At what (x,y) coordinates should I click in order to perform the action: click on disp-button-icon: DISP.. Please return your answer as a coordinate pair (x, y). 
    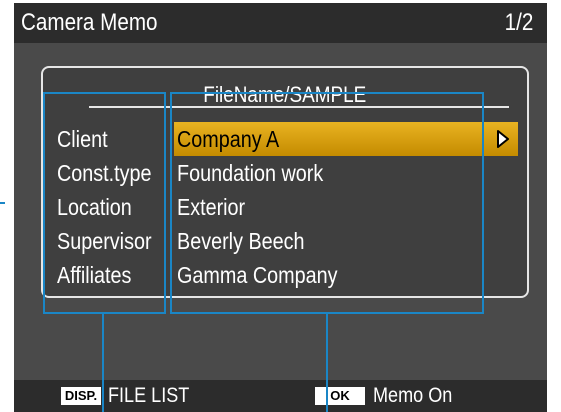
    Looking at the image, I should click on (81, 396).